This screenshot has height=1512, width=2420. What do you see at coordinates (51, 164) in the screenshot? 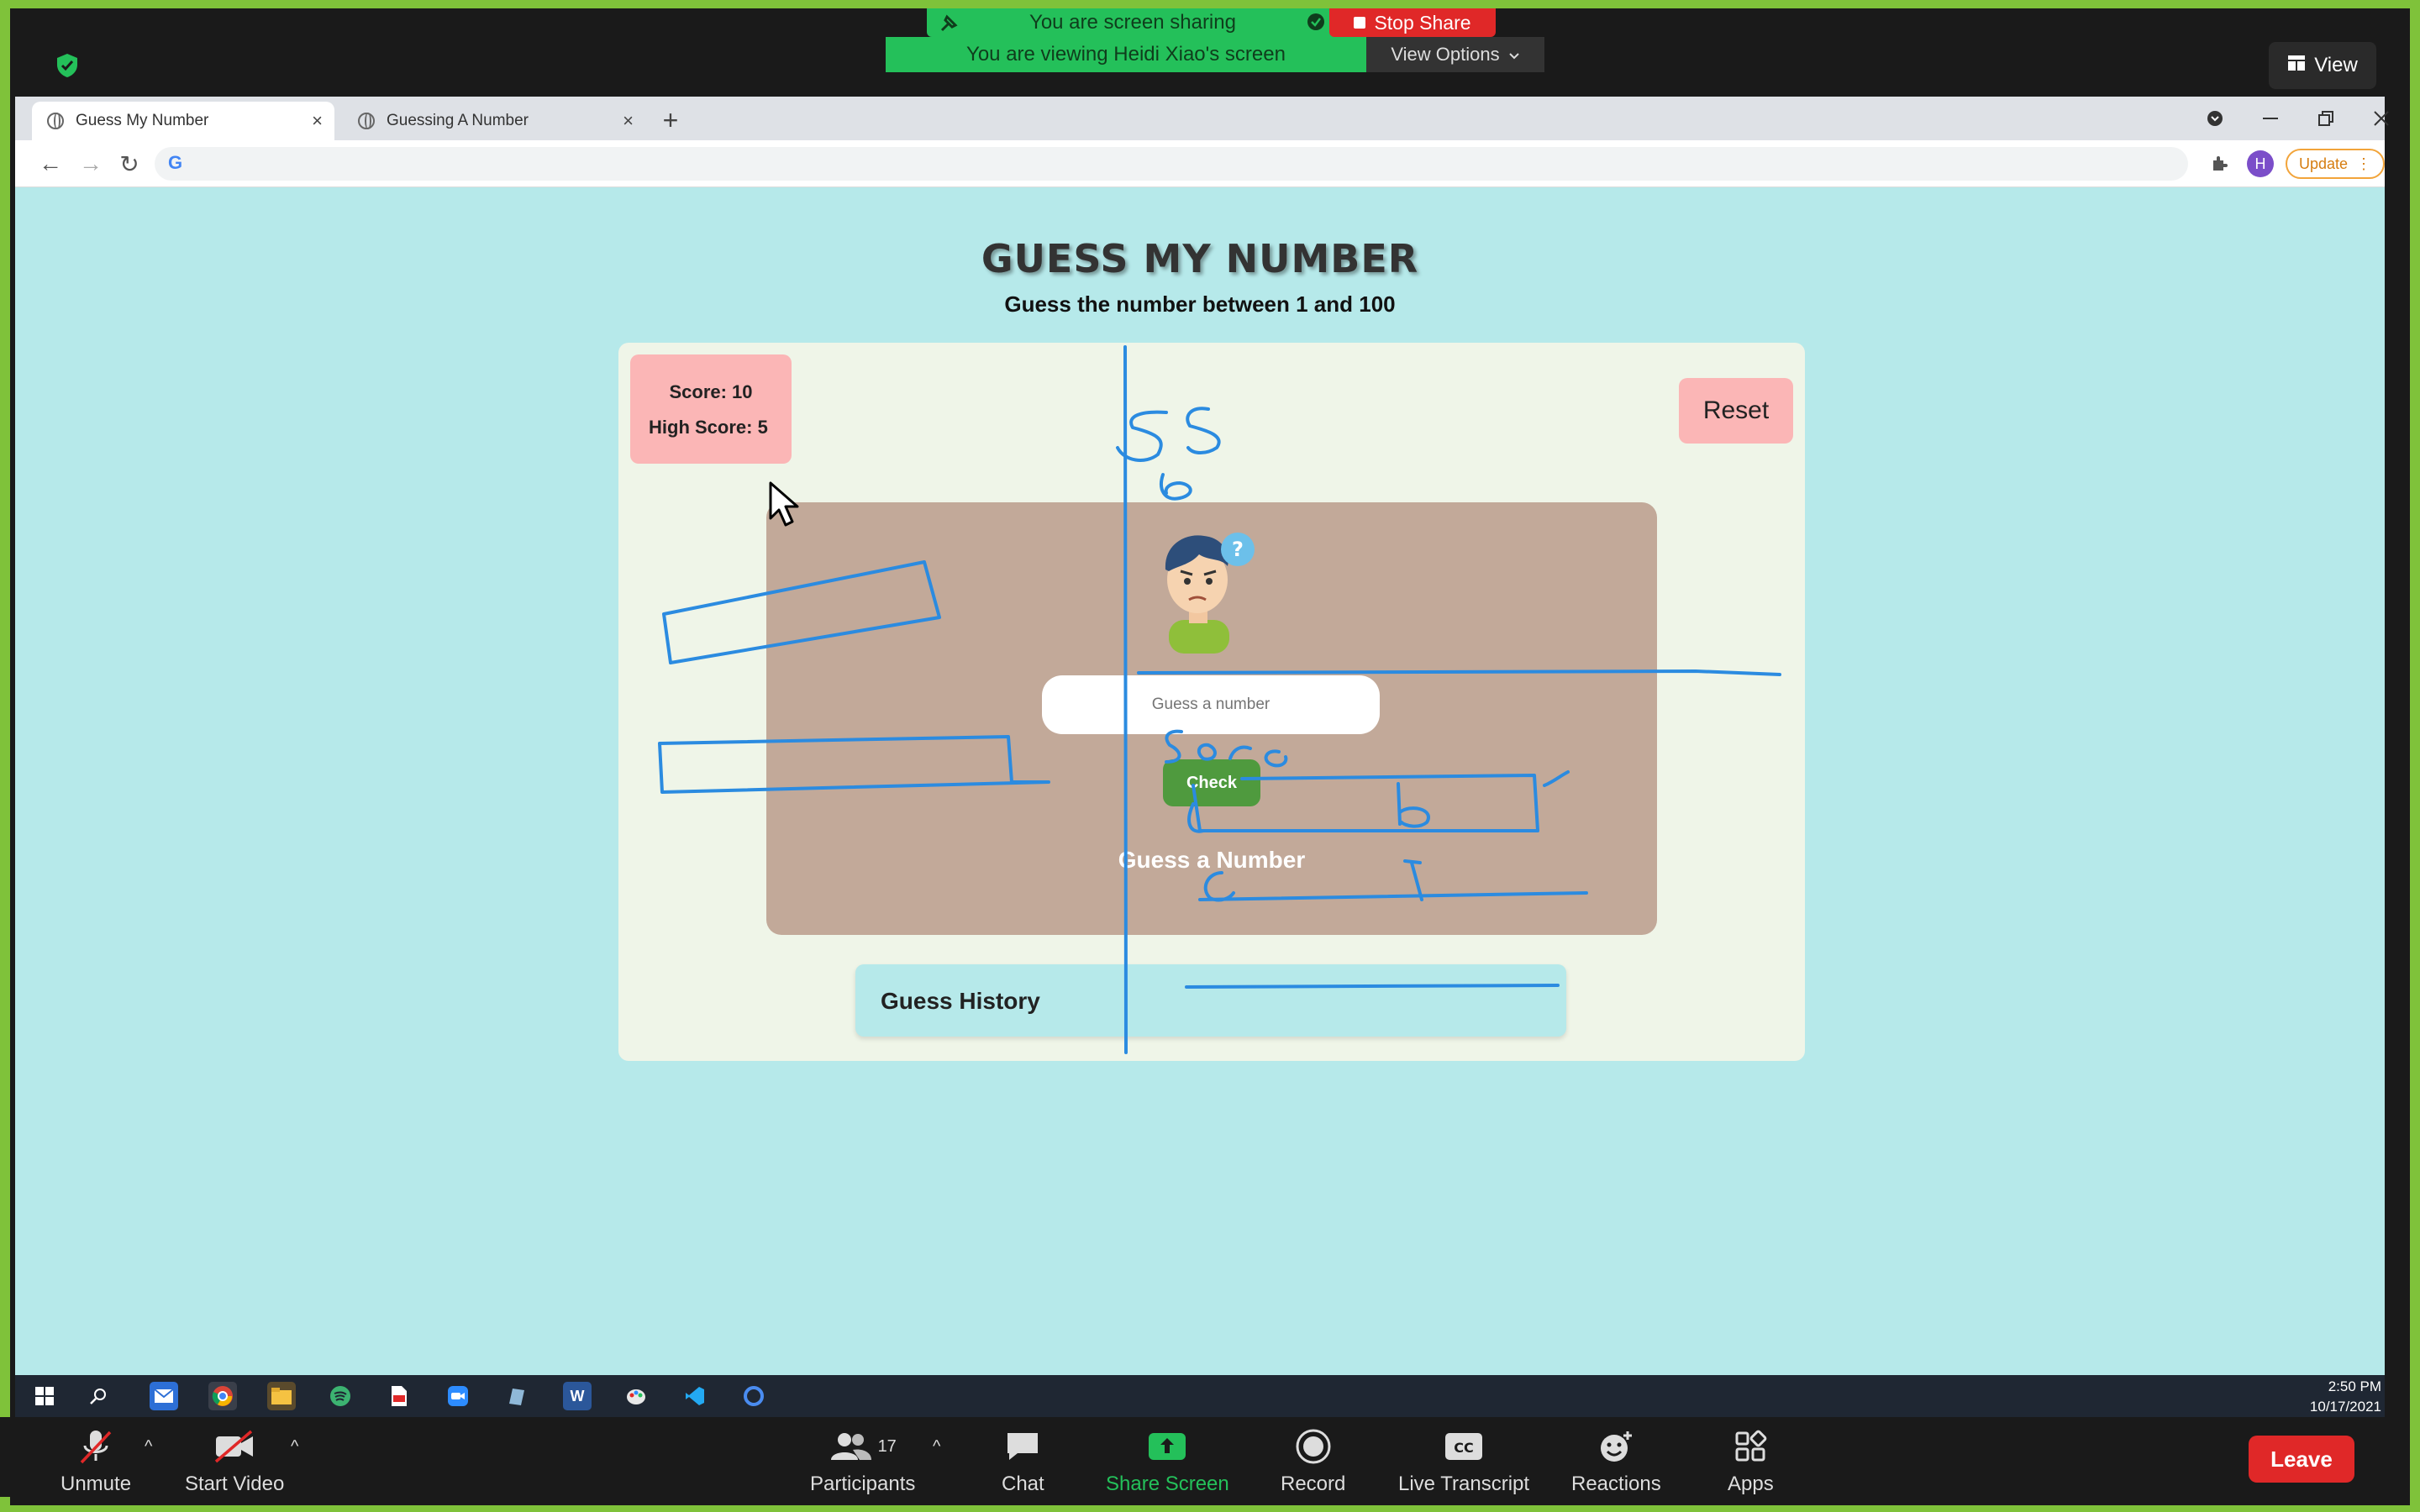
I see `back-button: ←` at bounding box center [51, 164].